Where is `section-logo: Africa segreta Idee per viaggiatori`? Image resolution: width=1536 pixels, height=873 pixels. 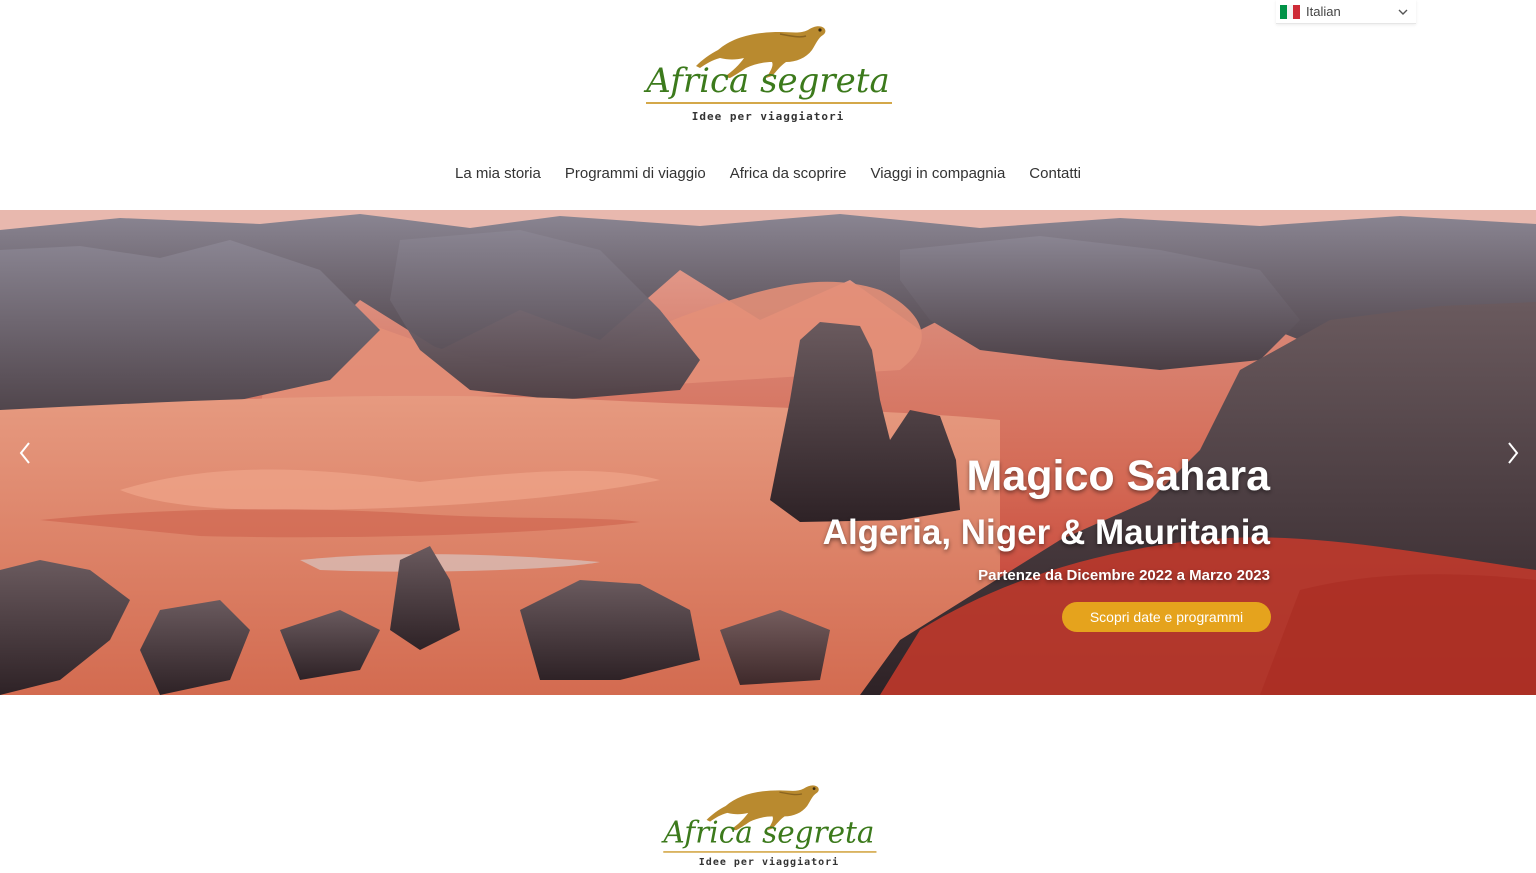
section-logo: Africa segreta Idee per viaggiatori is located at coordinates (769, 826).